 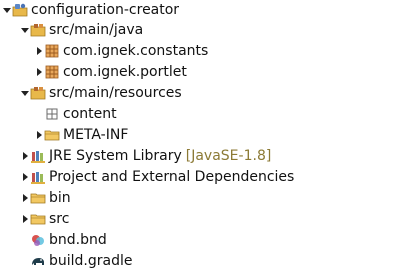 I want to click on tree-item-label: Project and External Dependencies, so click(x=172, y=177).